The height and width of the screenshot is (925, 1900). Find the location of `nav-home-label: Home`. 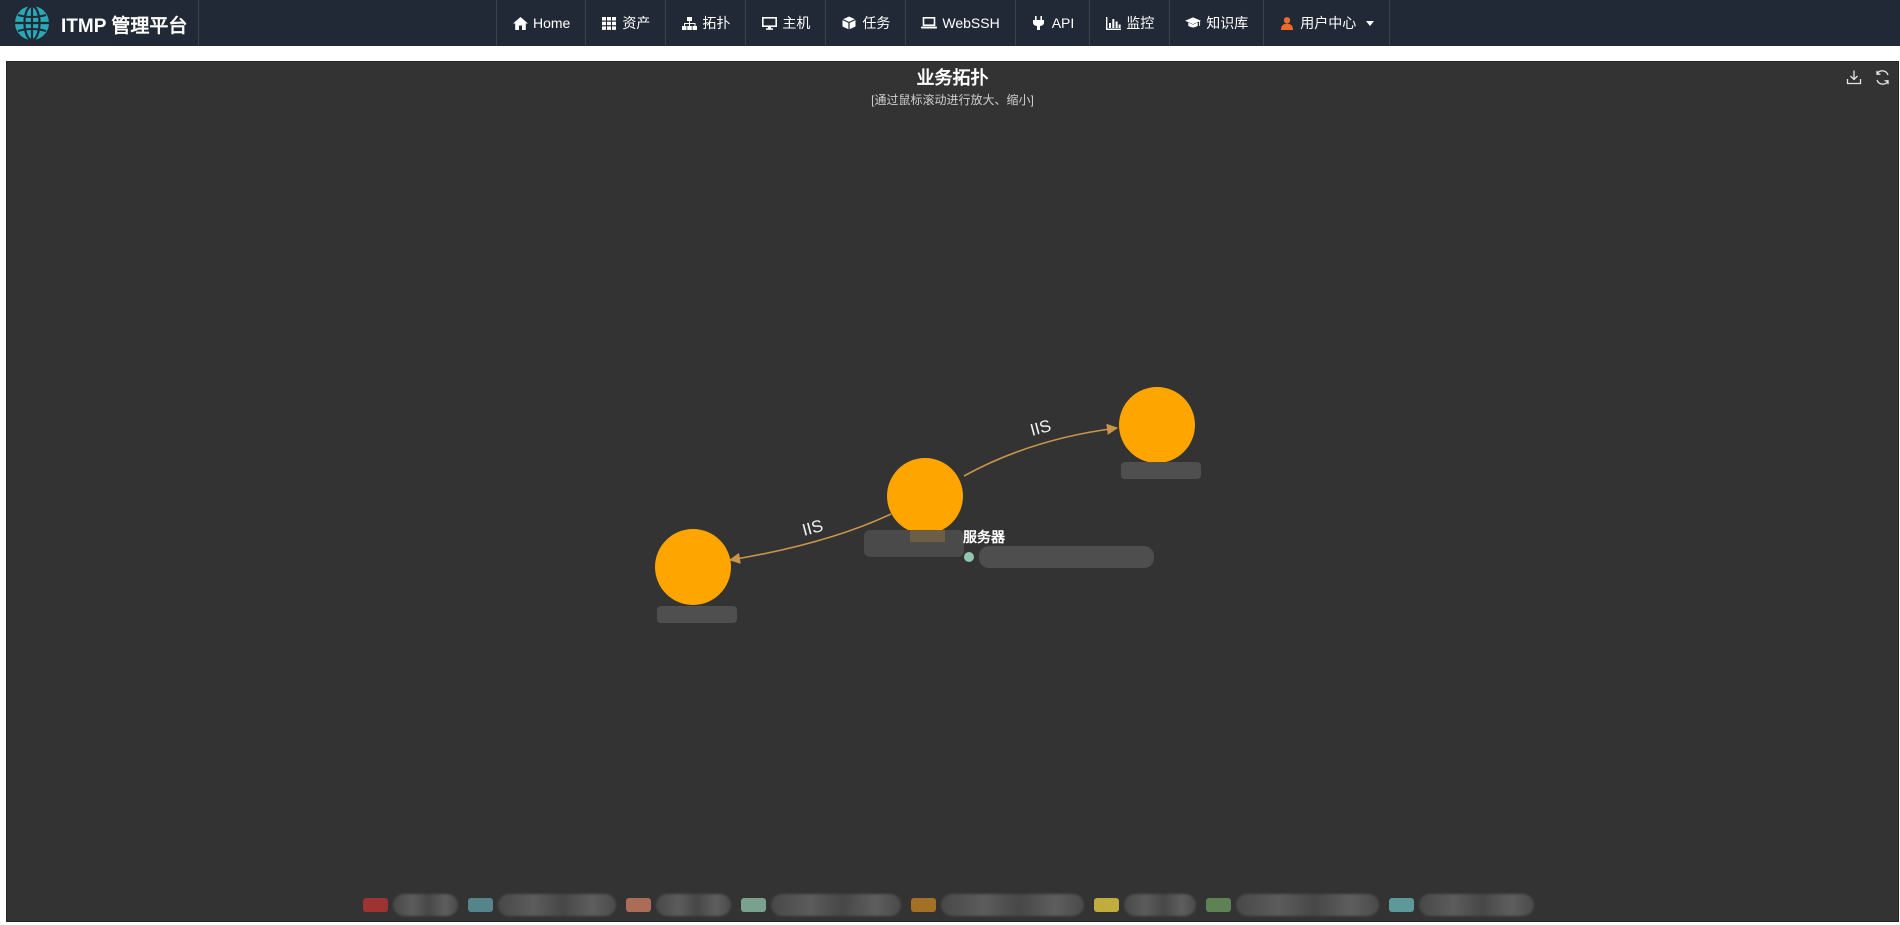

nav-home-label: Home is located at coordinates (552, 23).